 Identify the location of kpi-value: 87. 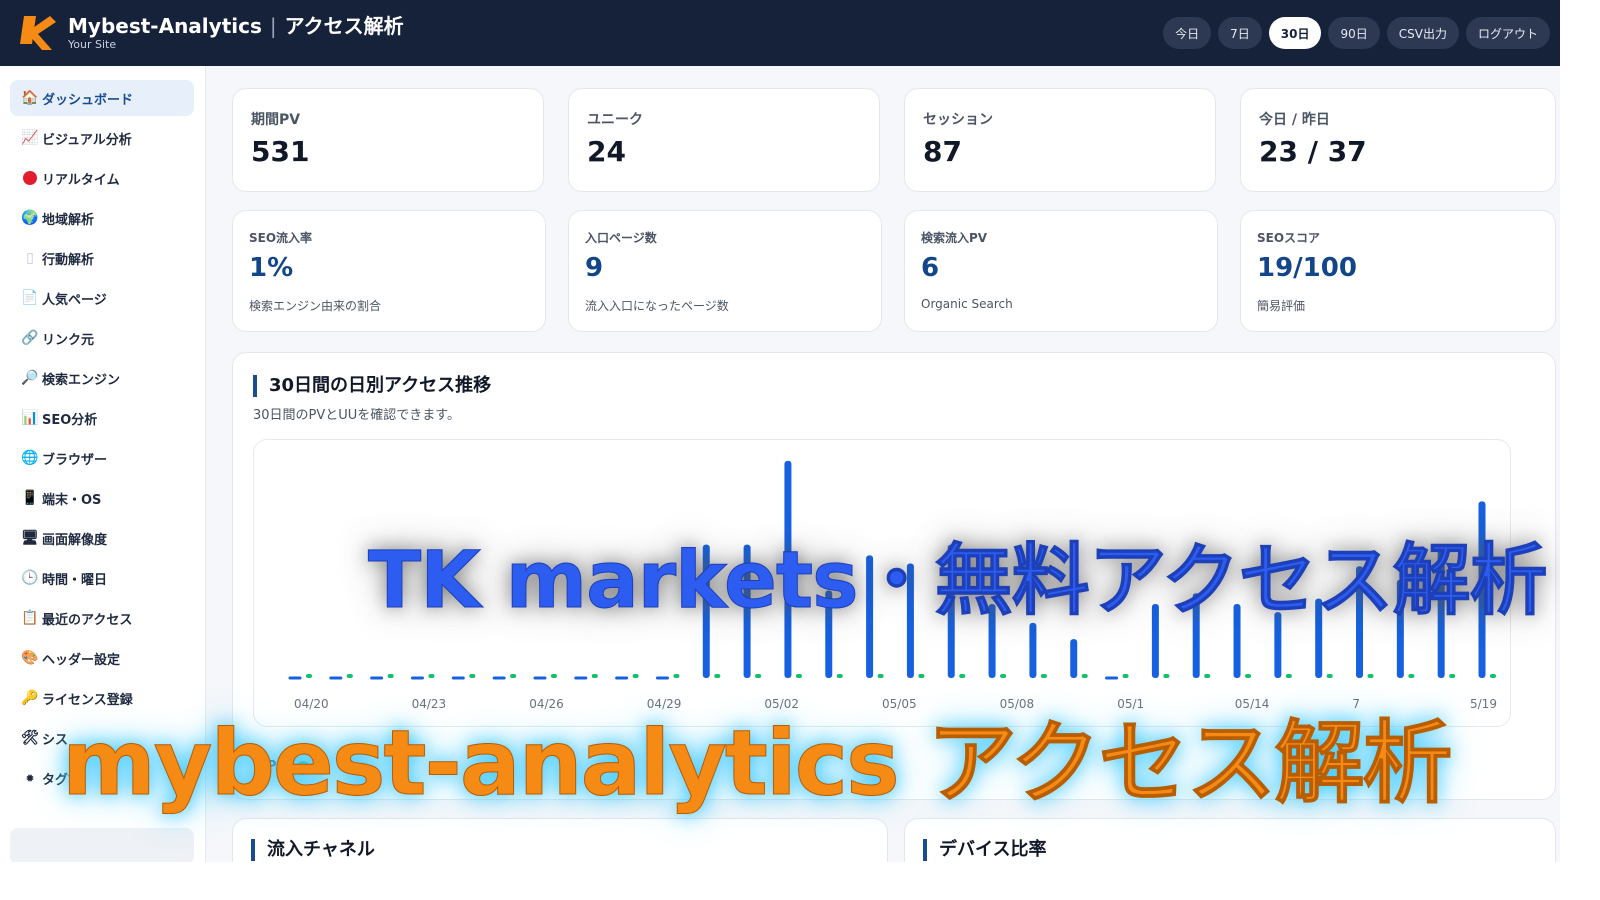
(942, 151).